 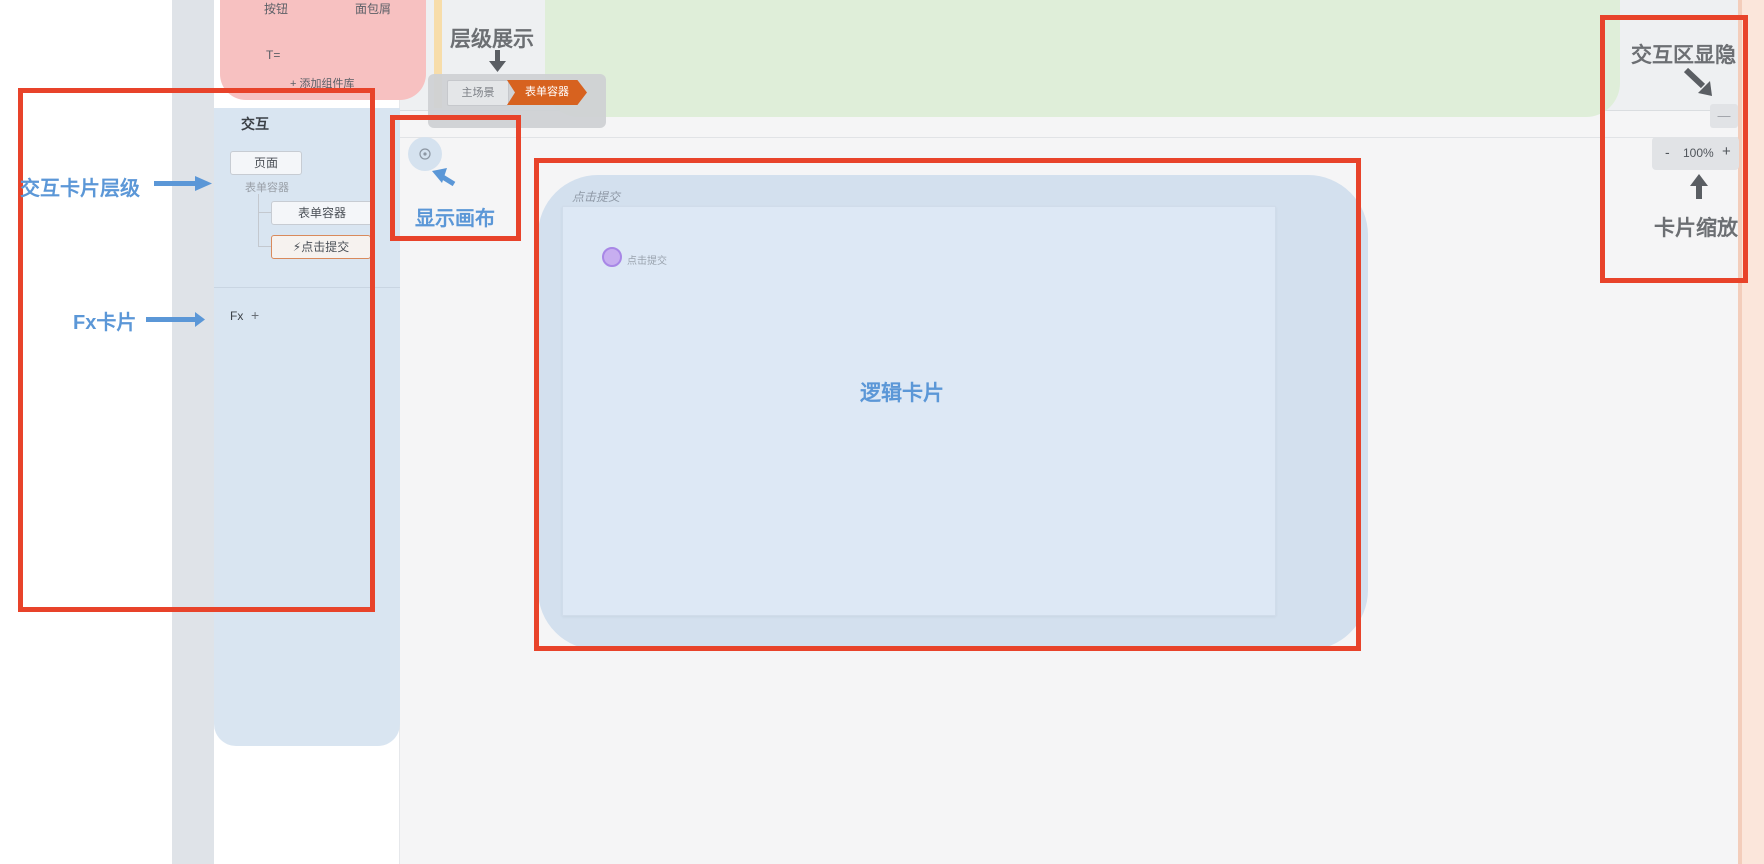 What do you see at coordinates (497, 61) in the screenshot?
I see `down-arrow-icon` at bounding box center [497, 61].